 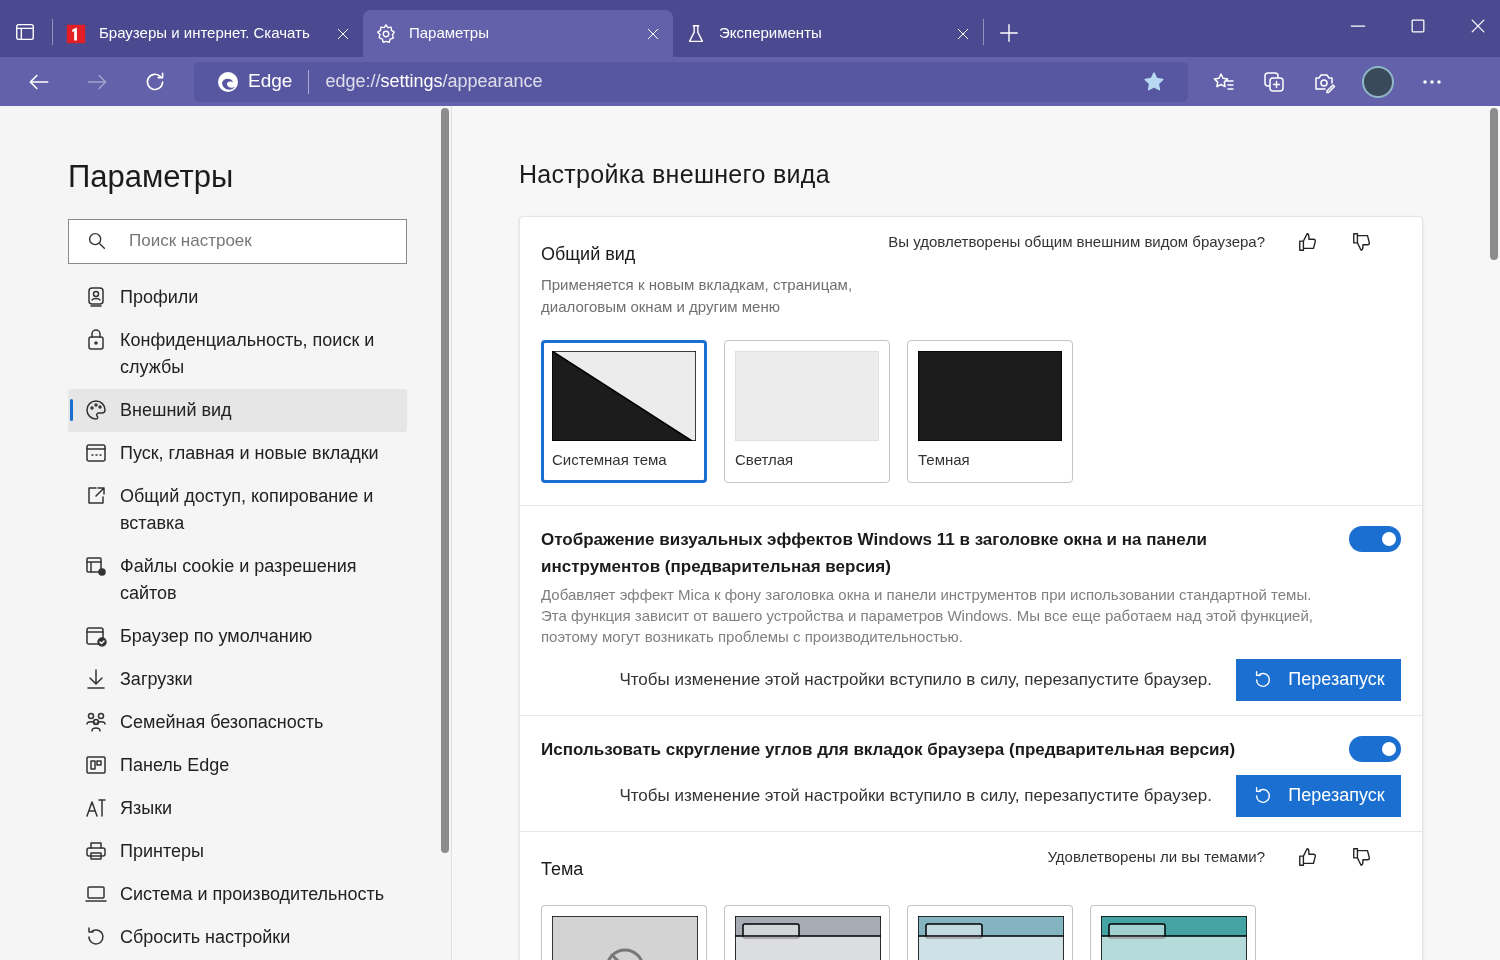 What do you see at coordinates (151, 177) in the screenshot?
I see `sidebar-title: Параметры` at bounding box center [151, 177].